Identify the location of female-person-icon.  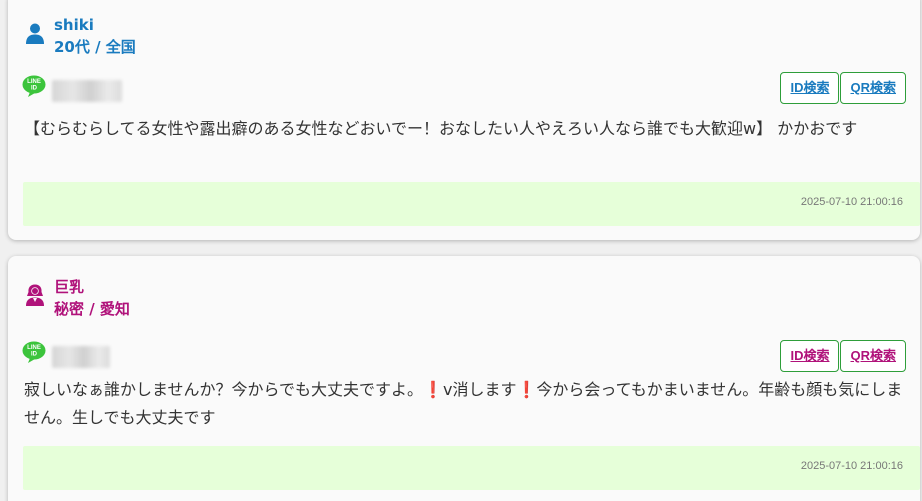
(35, 295).